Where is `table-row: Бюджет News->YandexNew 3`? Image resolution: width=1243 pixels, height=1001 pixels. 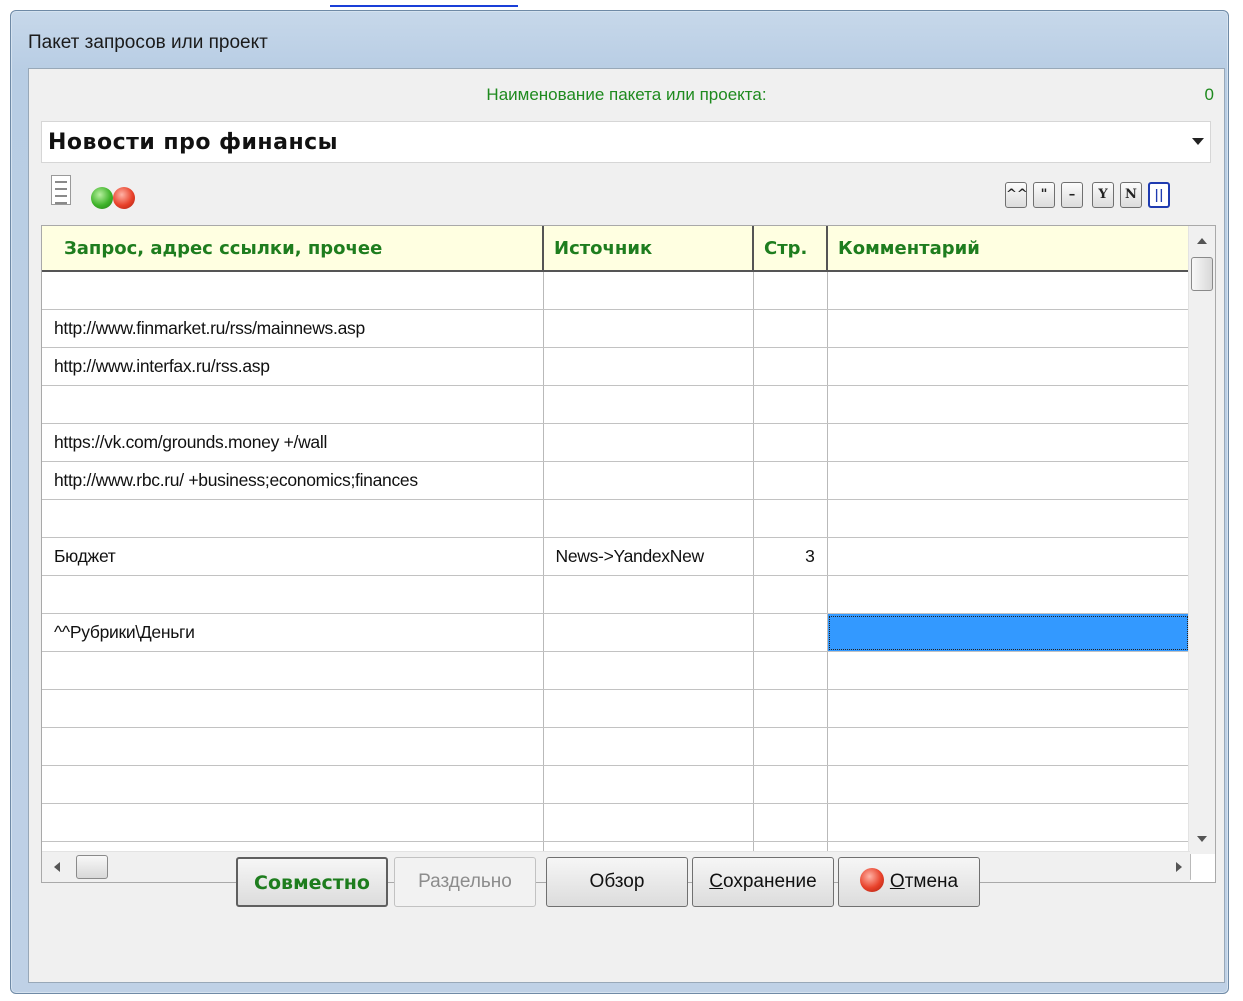 table-row: Бюджет News->YandexNew 3 is located at coordinates (616, 556).